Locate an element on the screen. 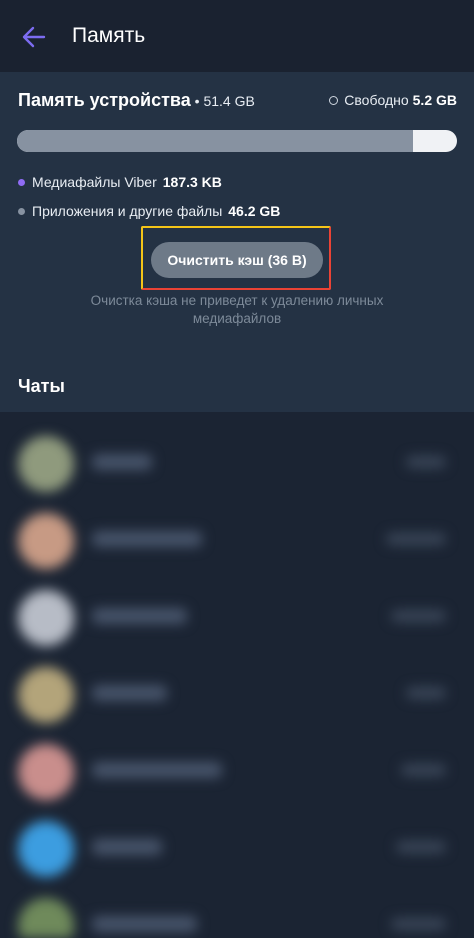 This screenshot has width=474, height=938. free-value: 5.2 GB is located at coordinates (434, 100).